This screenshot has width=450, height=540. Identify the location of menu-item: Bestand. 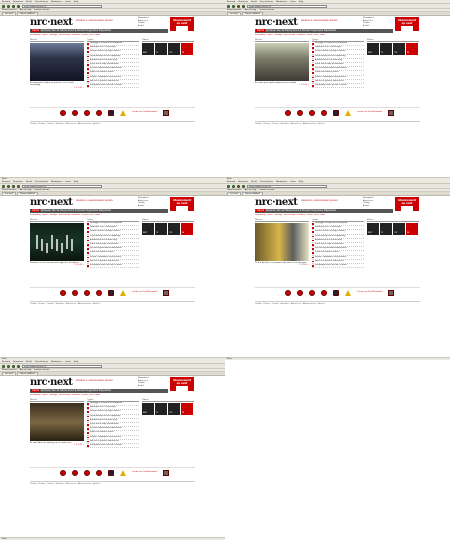
(231, 2).